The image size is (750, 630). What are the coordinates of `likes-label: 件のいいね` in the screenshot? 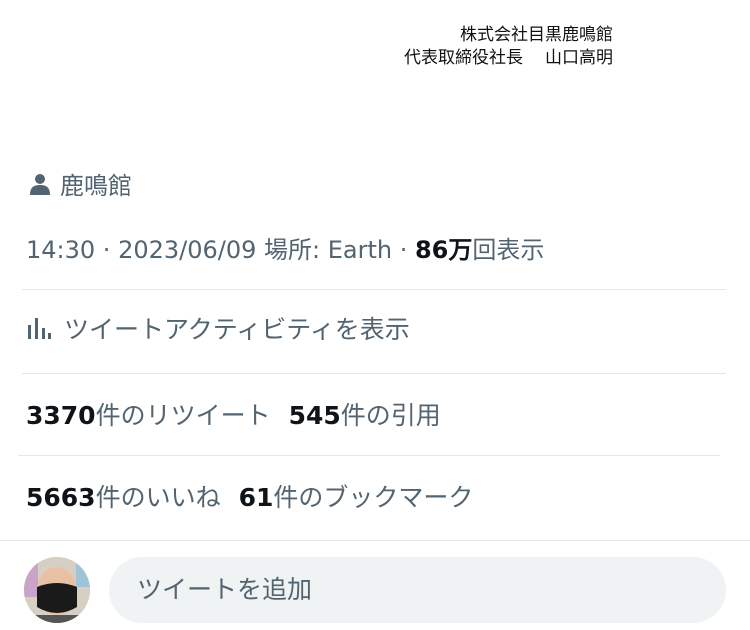 It's located at (158, 497).